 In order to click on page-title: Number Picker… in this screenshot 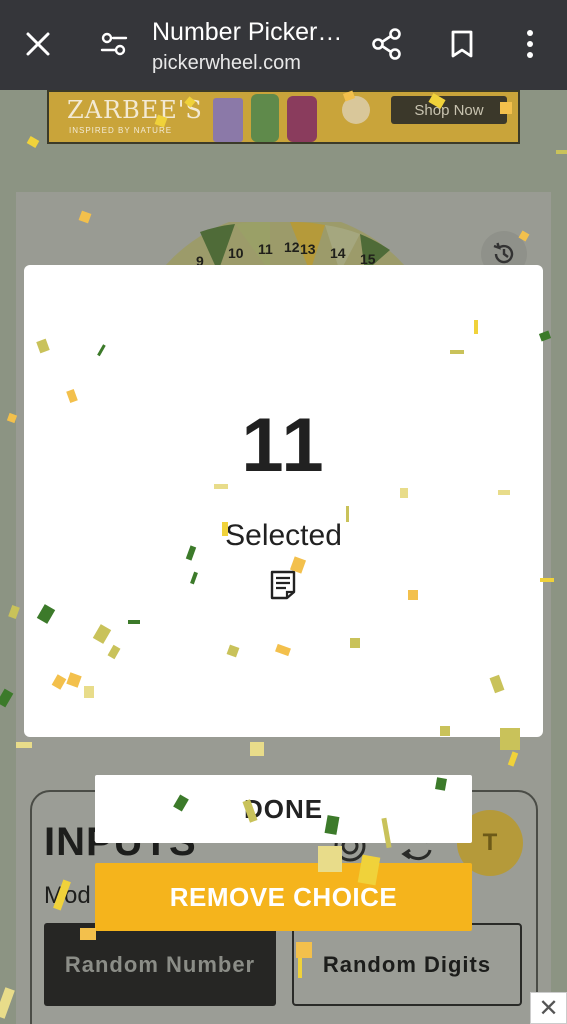, I will do `click(247, 32)`.